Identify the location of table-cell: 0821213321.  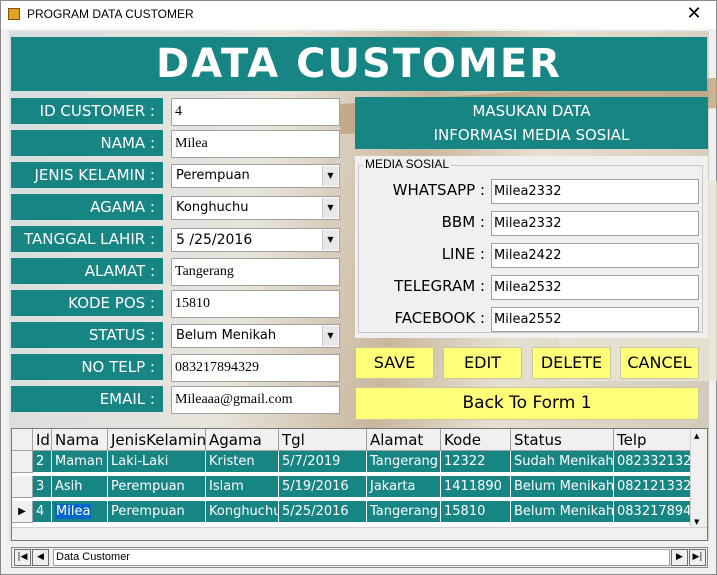
(652, 487).